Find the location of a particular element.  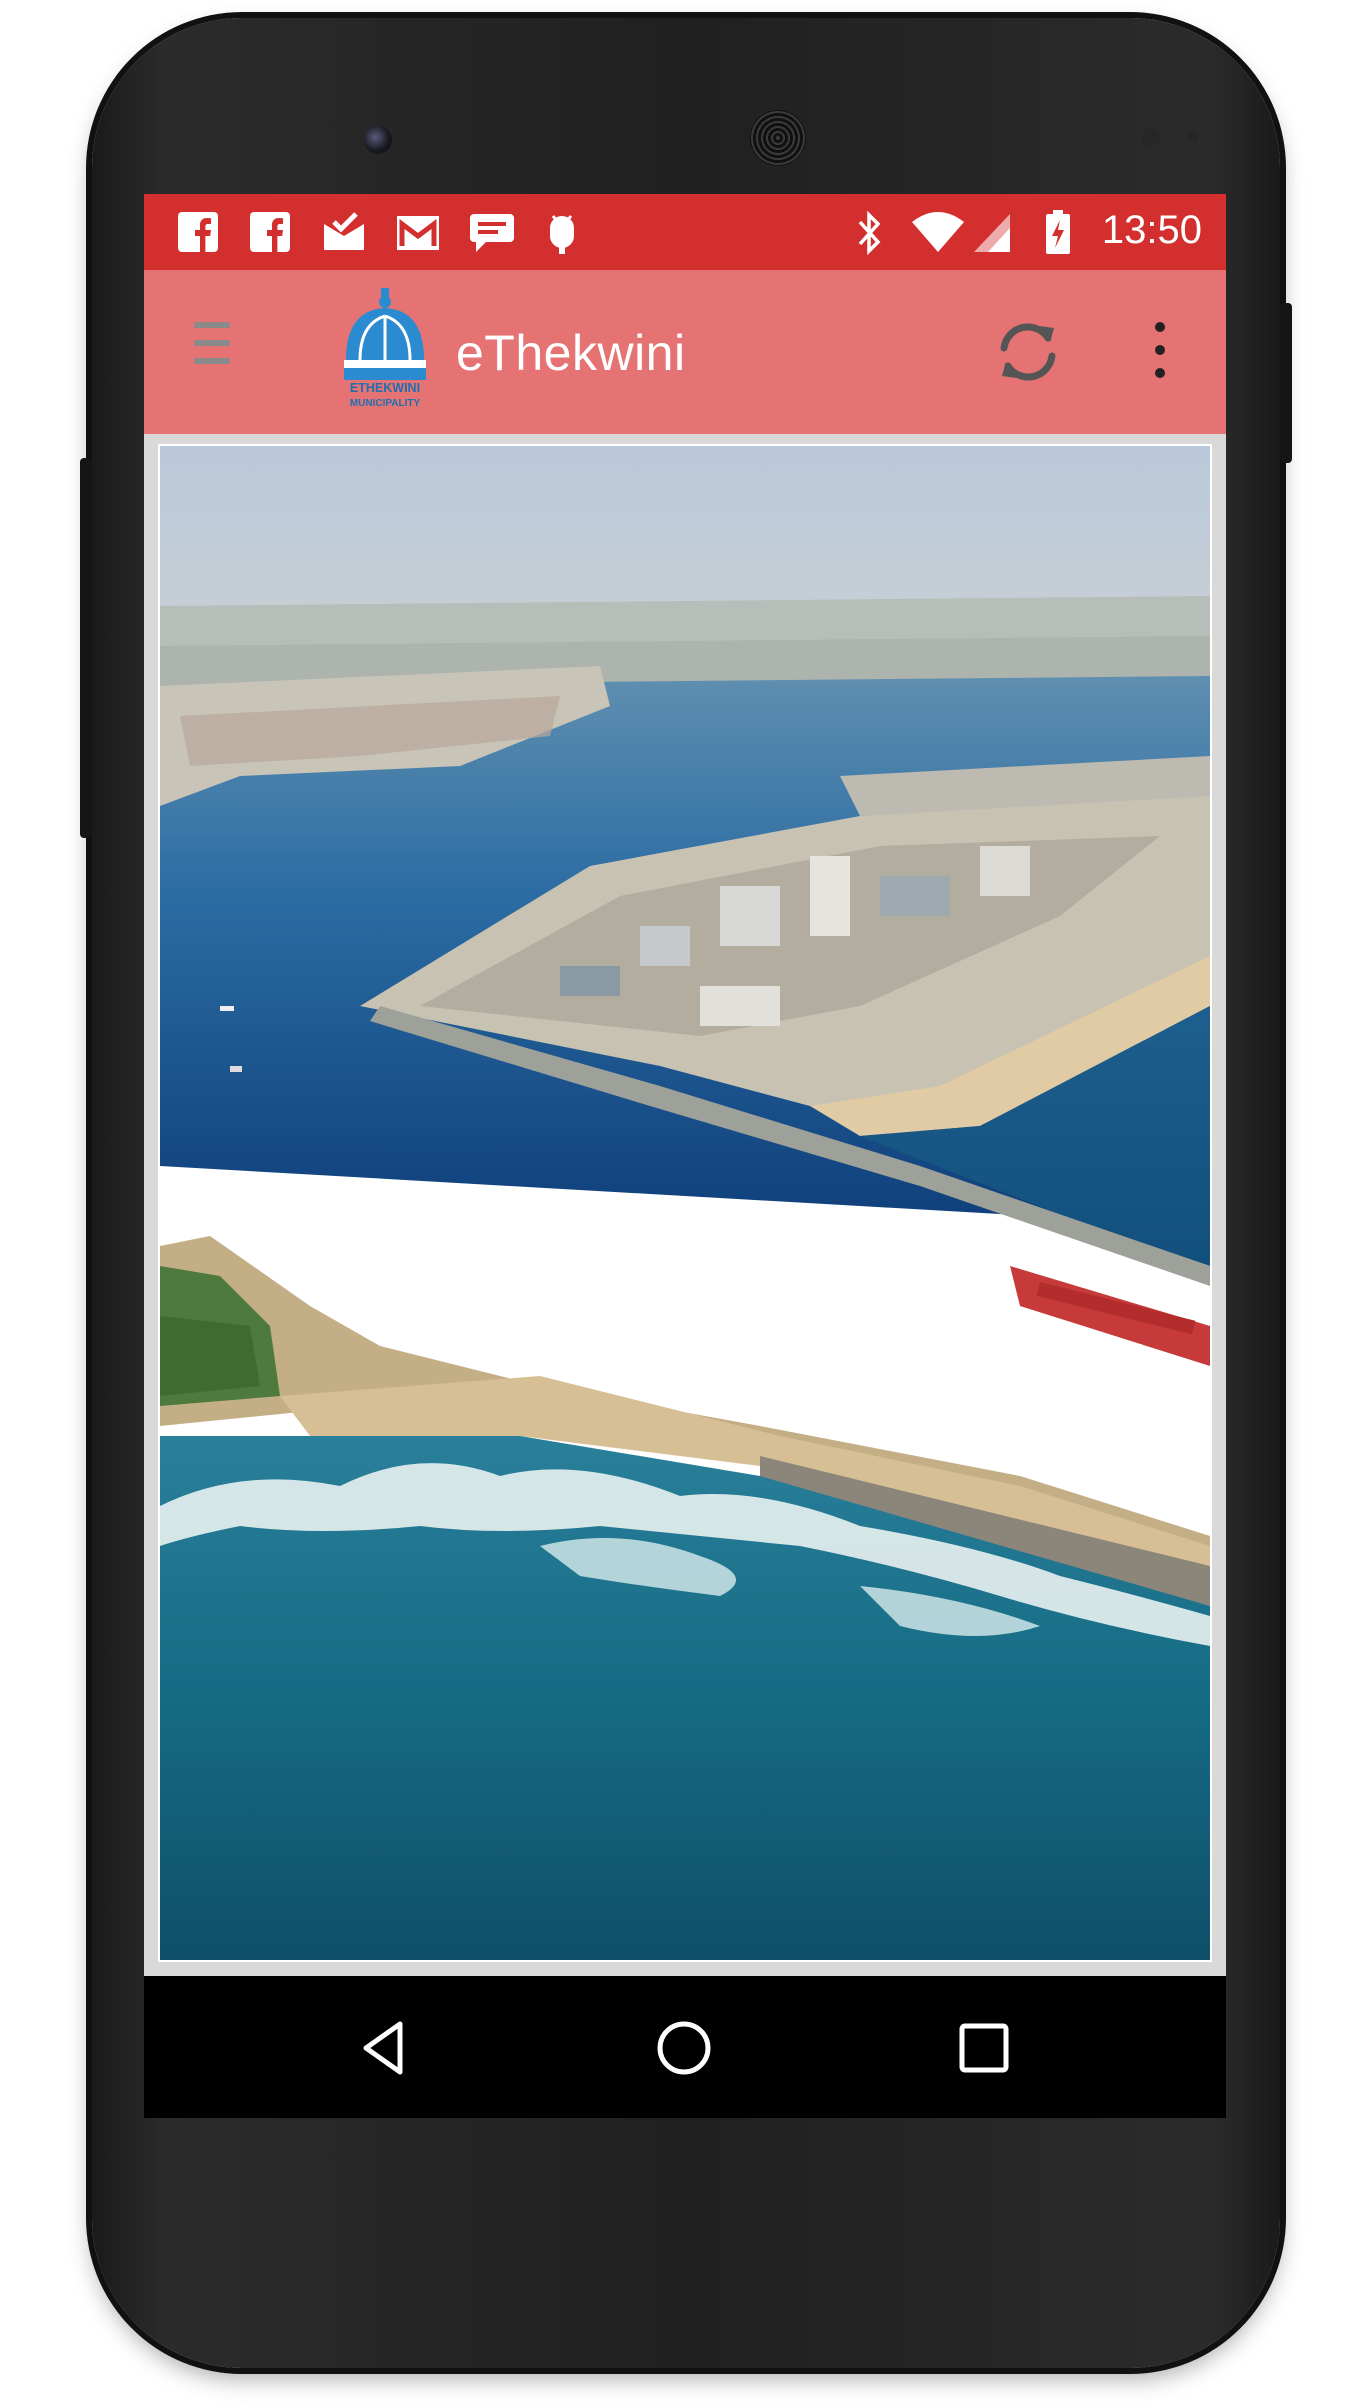

app-title: eThekwini is located at coordinates (571, 353).